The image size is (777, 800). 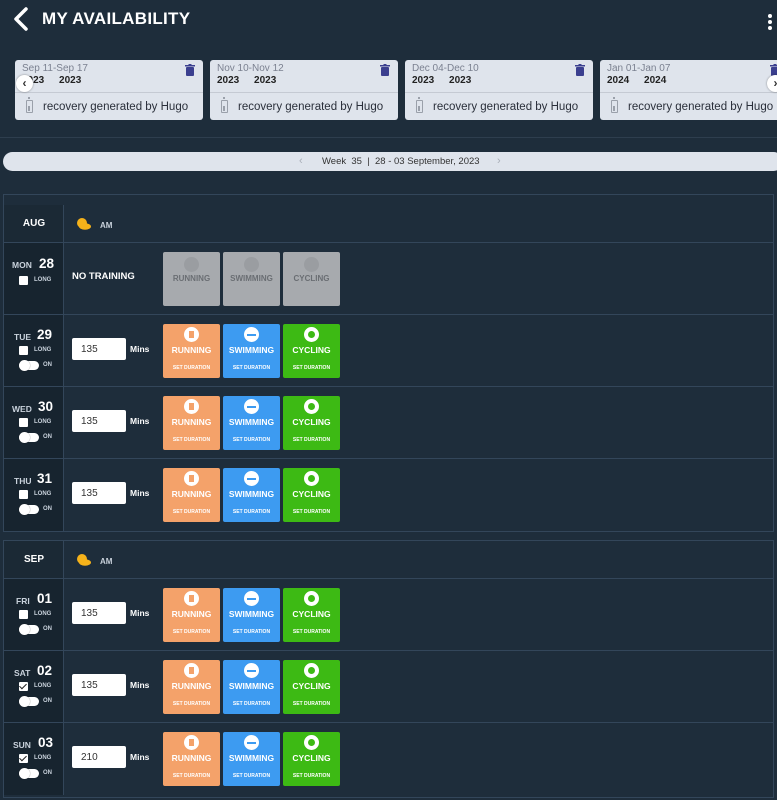 What do you see at coordinates (388, 137) in the screenshot?
I see `divider` at bounding box center [388, 137].